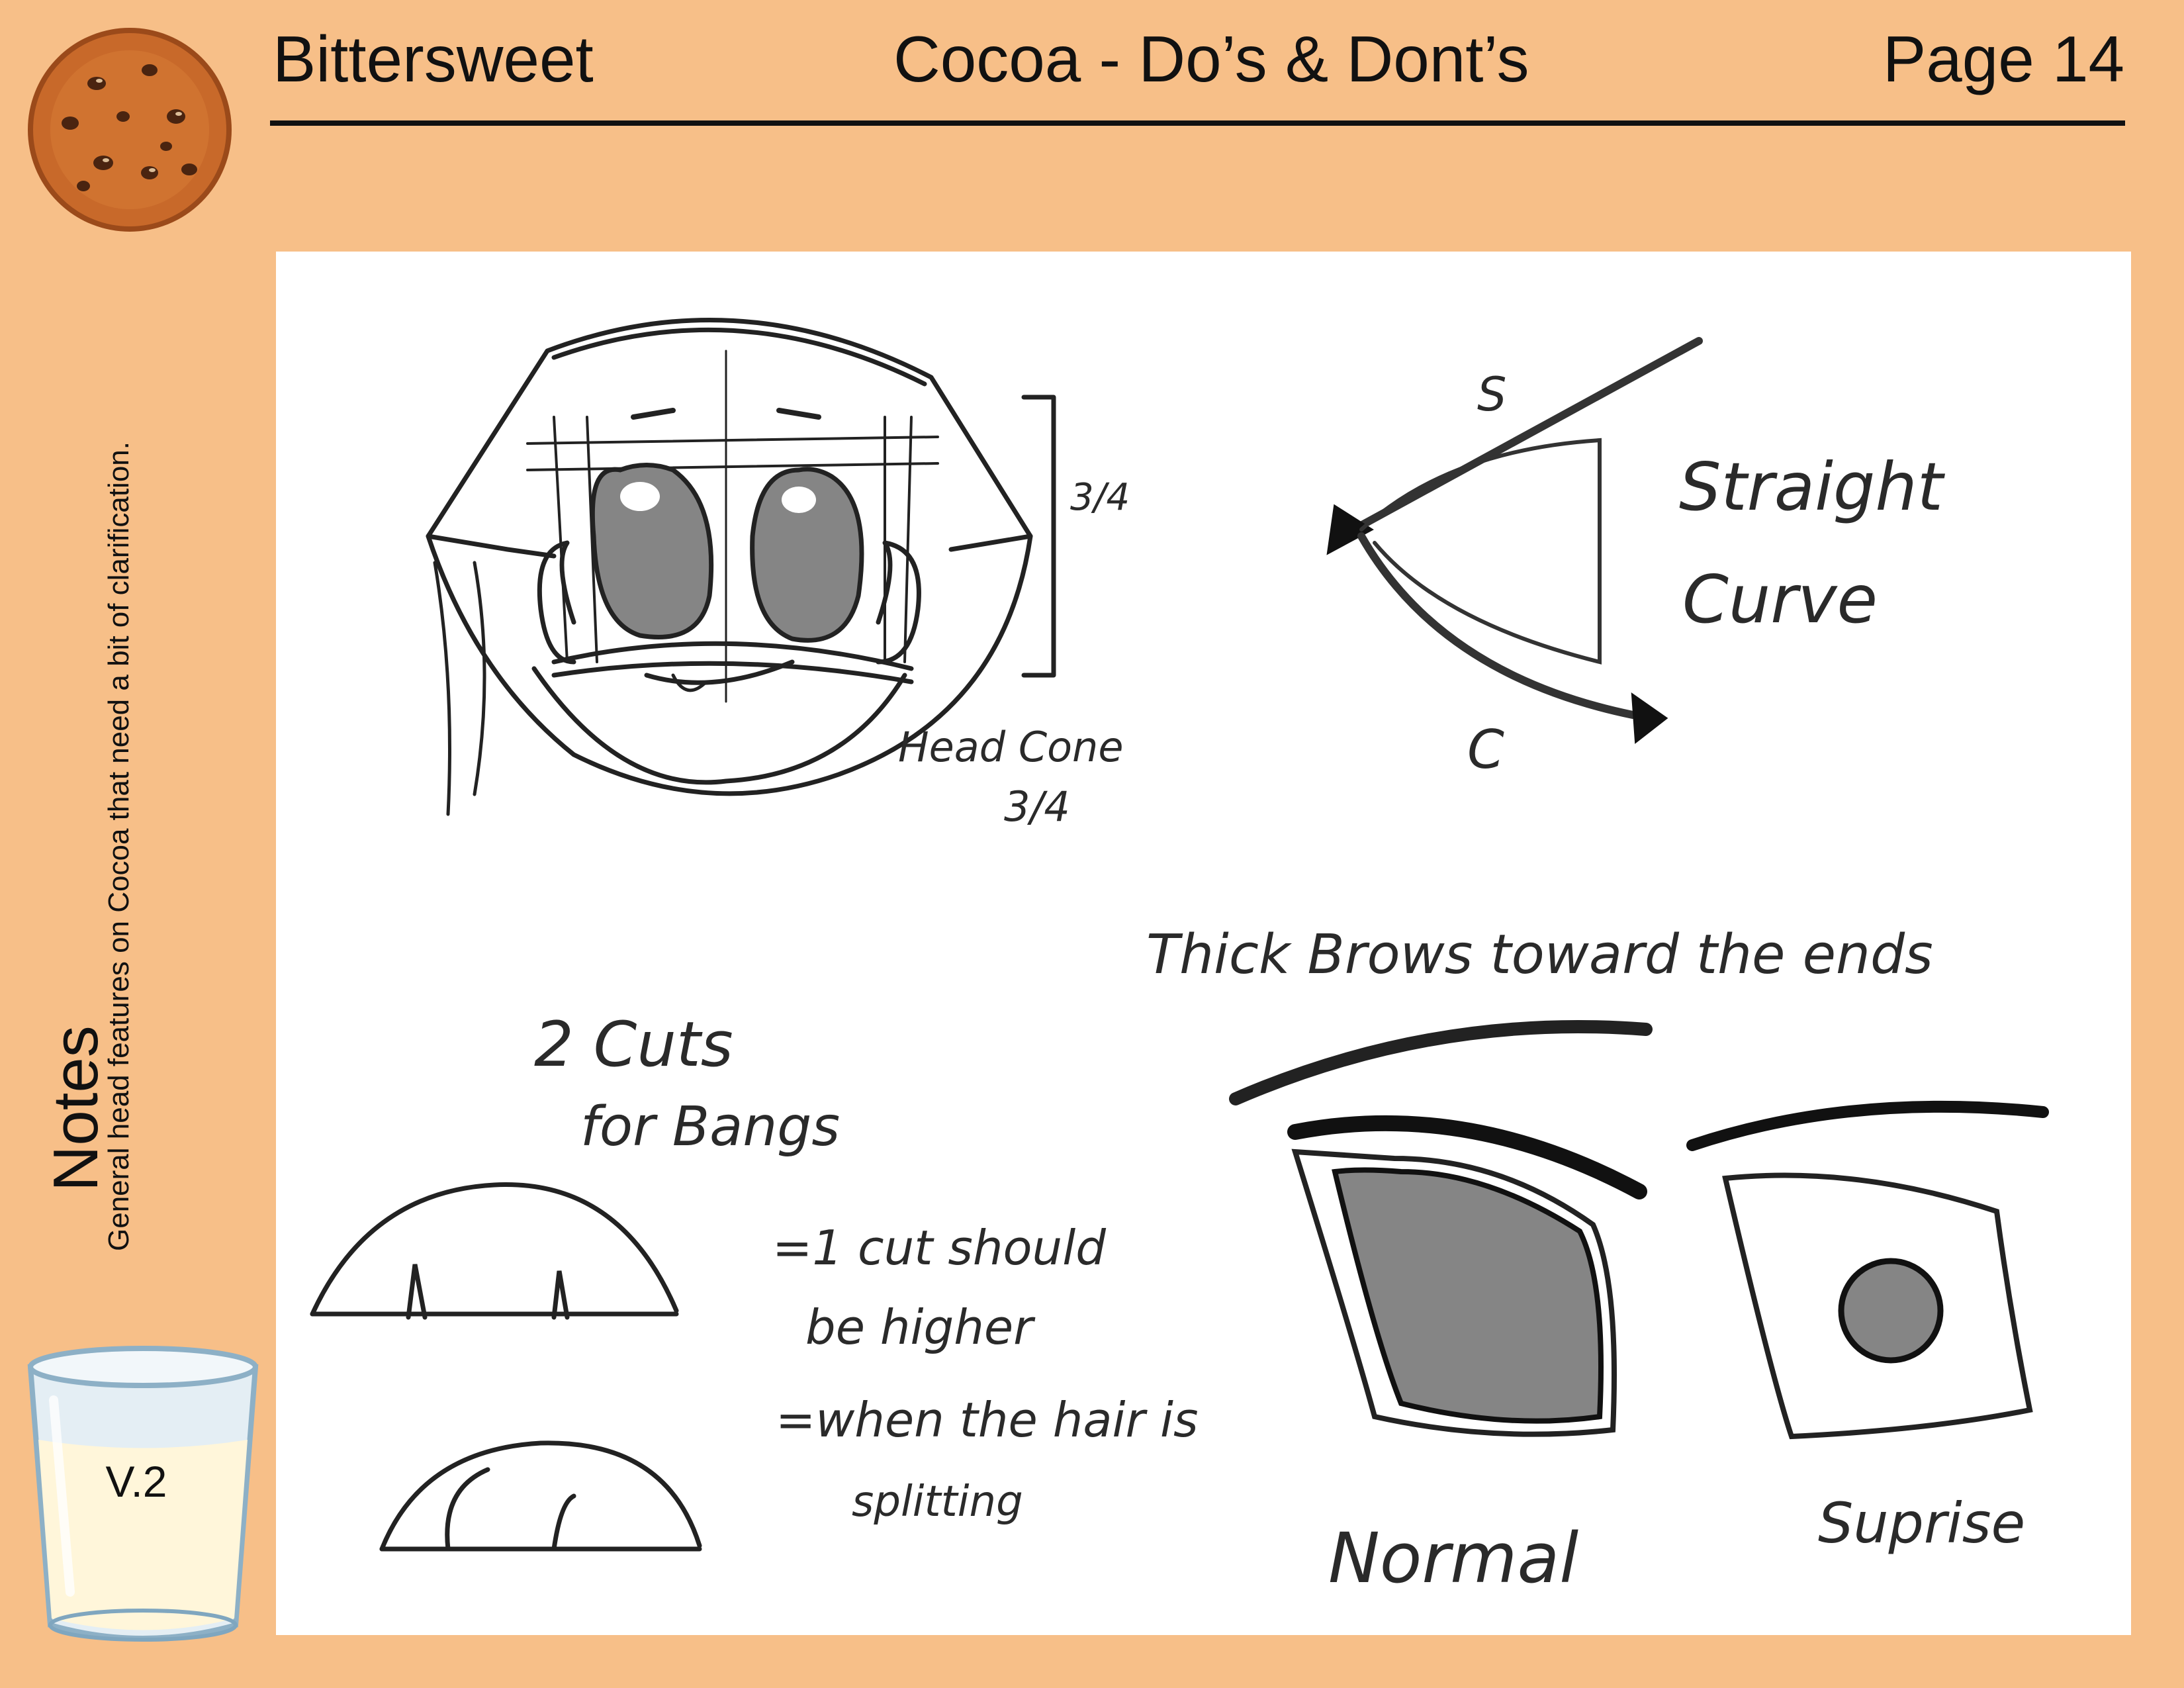 Image resolution: width=2184 pixels, height=1688 pixels. What do you see at coordinates (1453, 1558) in the screenshot?
I see `normal-label: Normal` at bounding box center [1453, 1558].